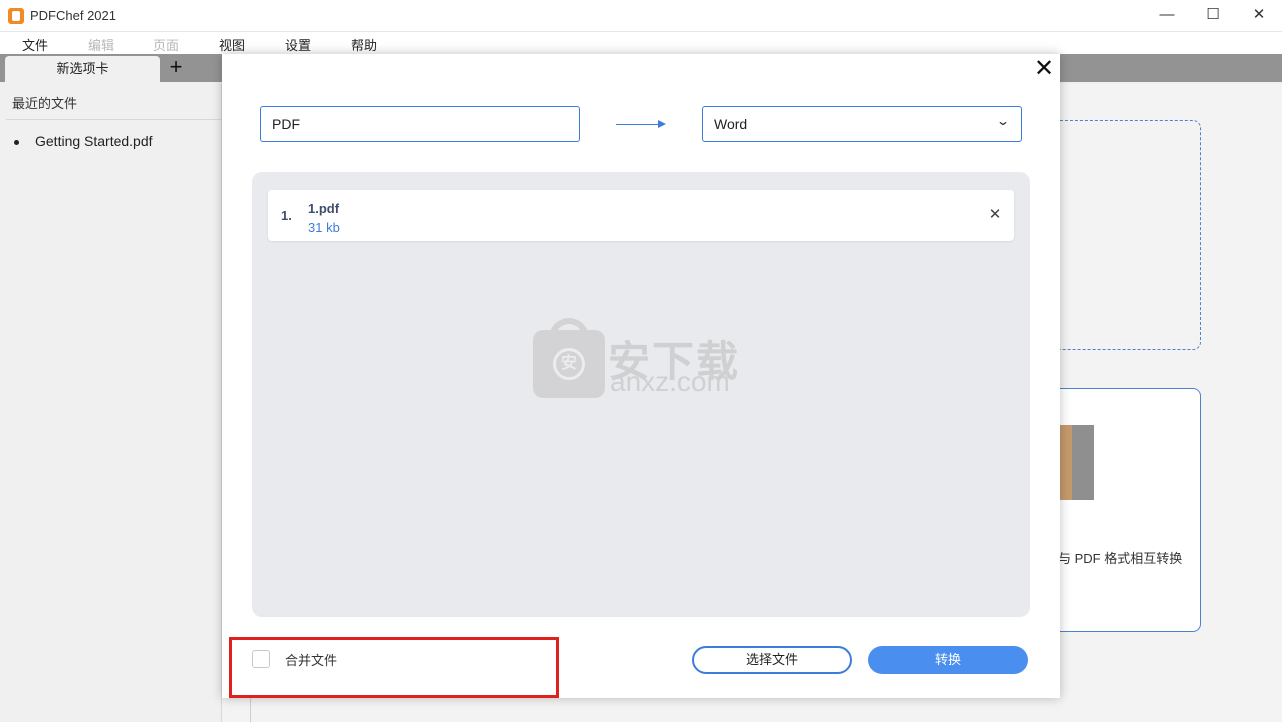  What do you see at coordinates (1083, 462) in the screenshot?
I see `convert-illustration-page-icon` at bounding box center [1083, 462].